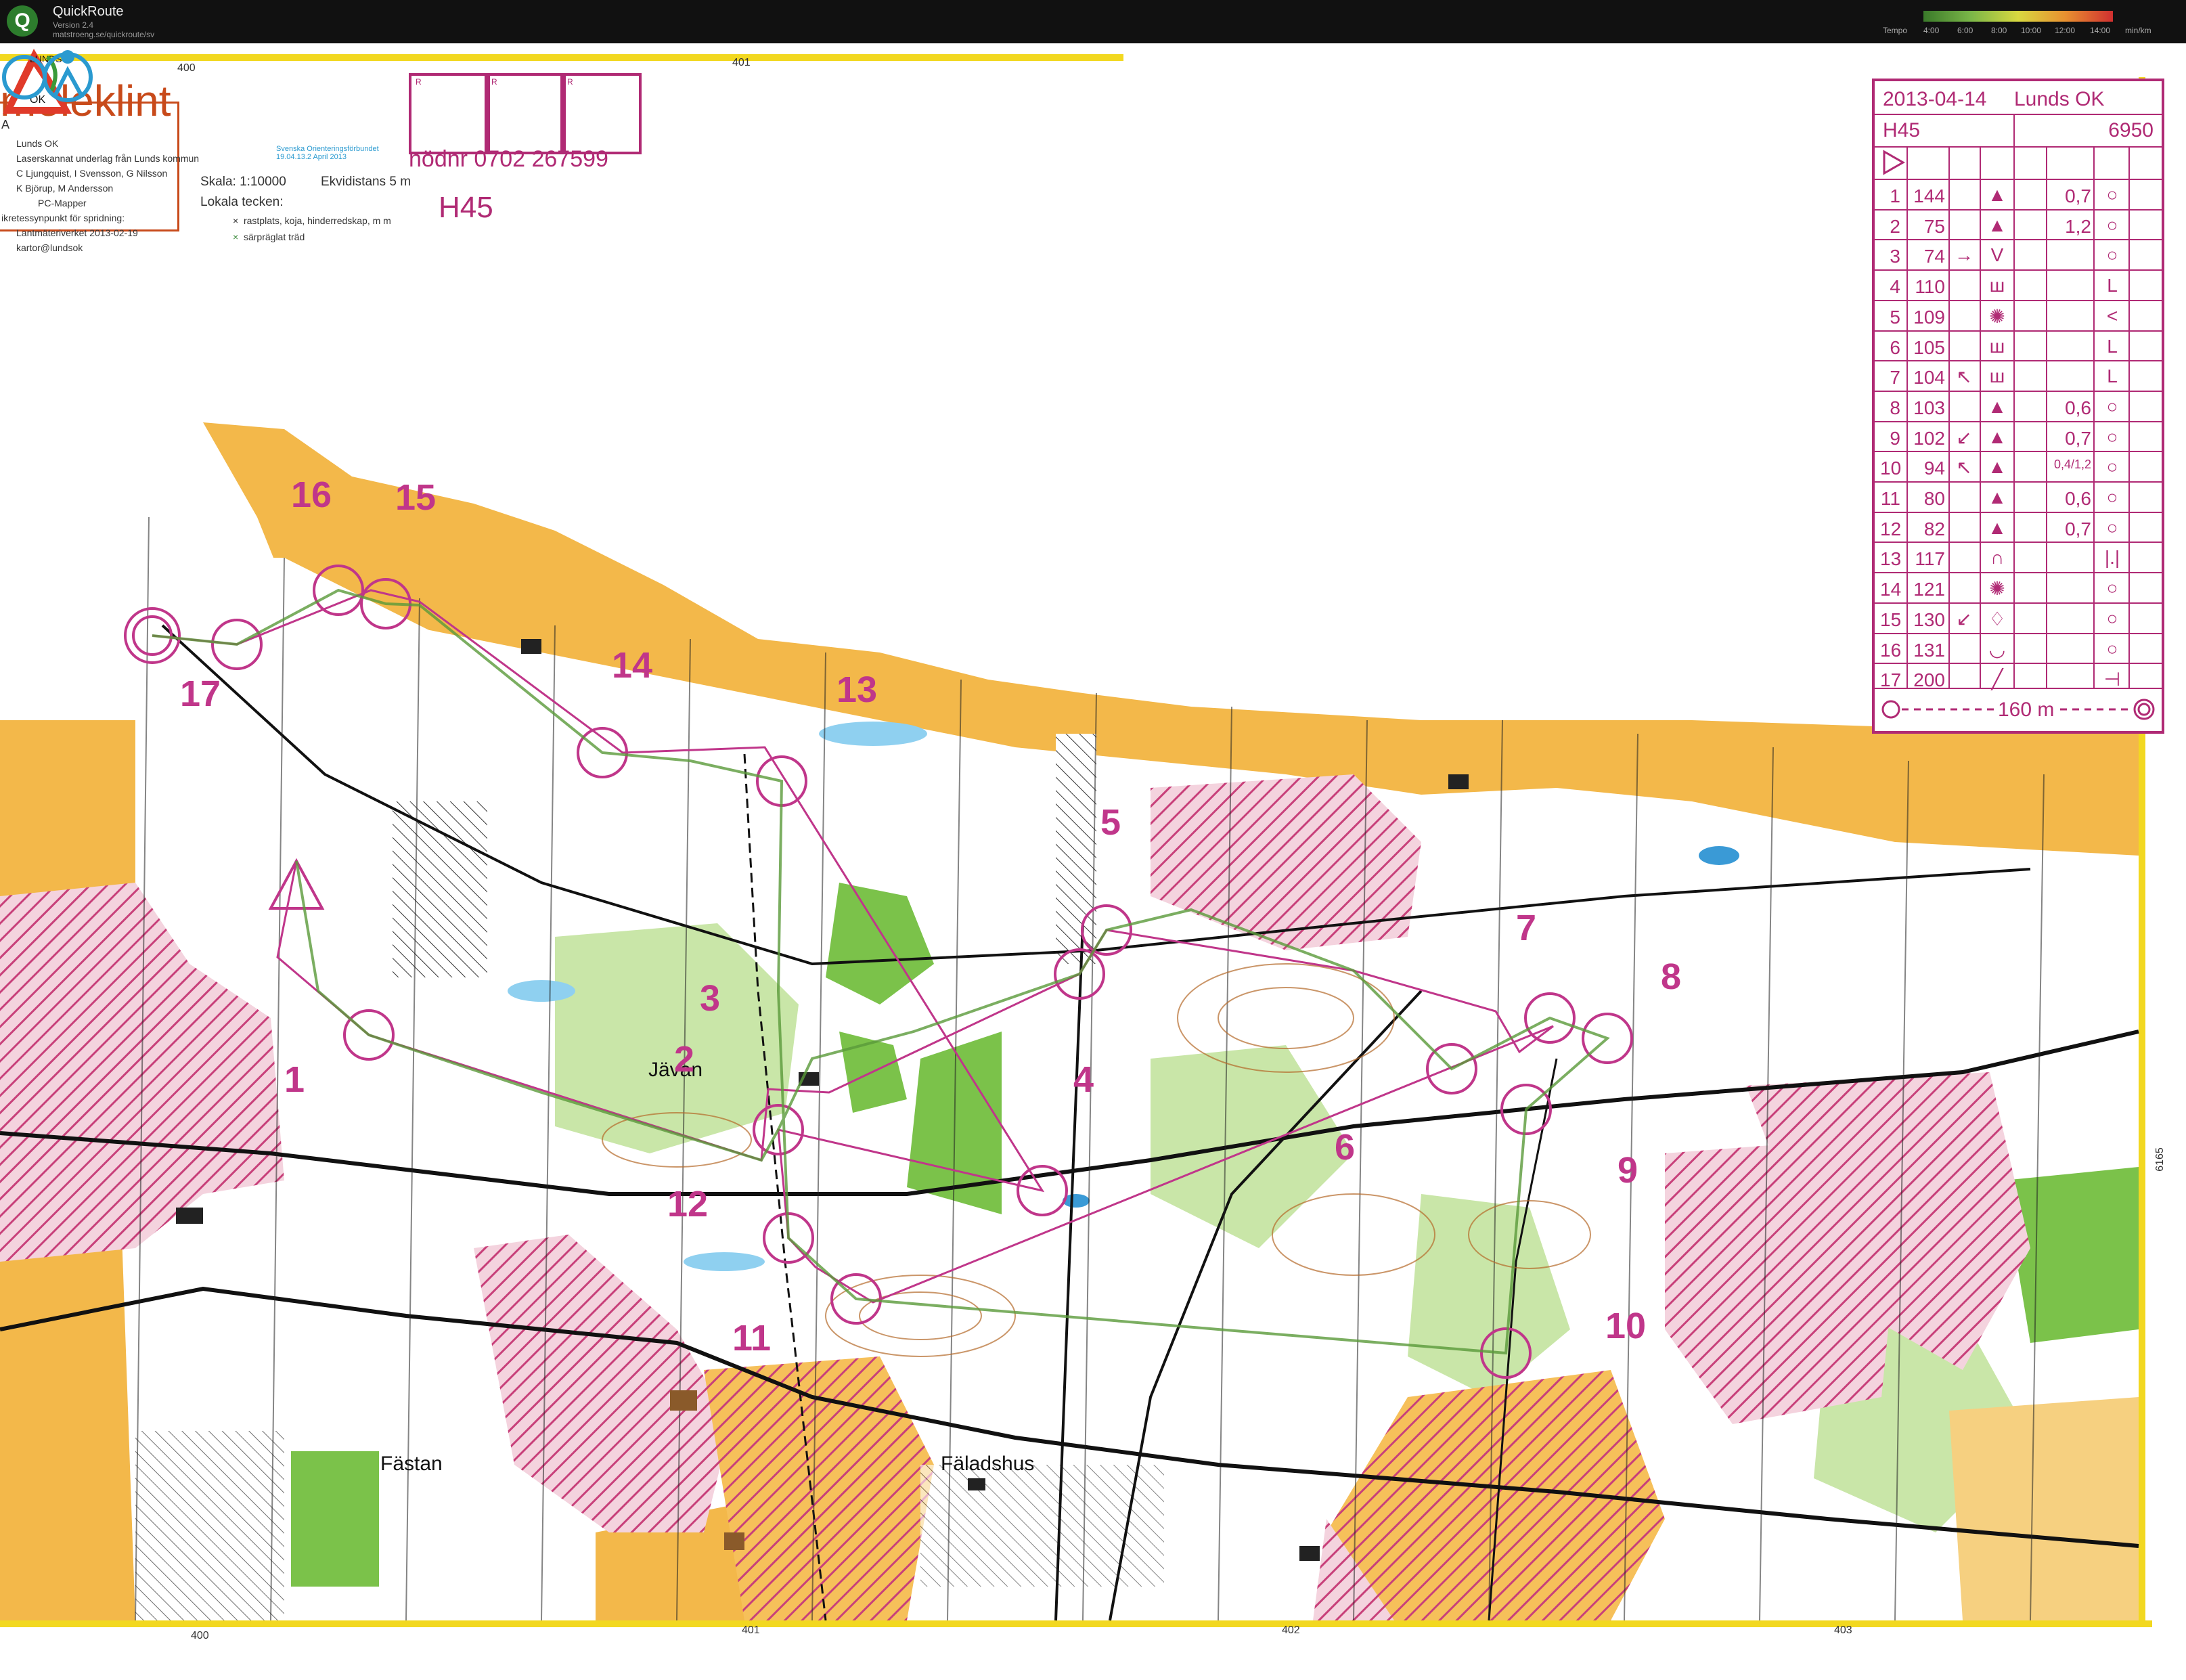 The height and width of the screenshot is (1680, 2186). Describe the element at coordinates (366, 182) in the screenshot. I see `contour-interval: Ekvidistans 5 m` at that location.